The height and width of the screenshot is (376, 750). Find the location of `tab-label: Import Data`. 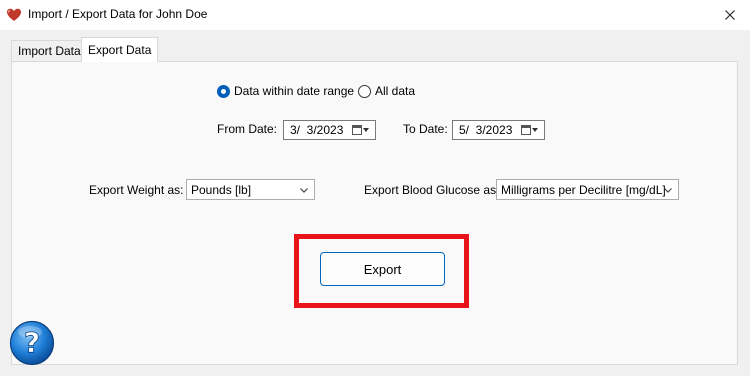

tab-label: Import Data is located at coordinates (49, 51).